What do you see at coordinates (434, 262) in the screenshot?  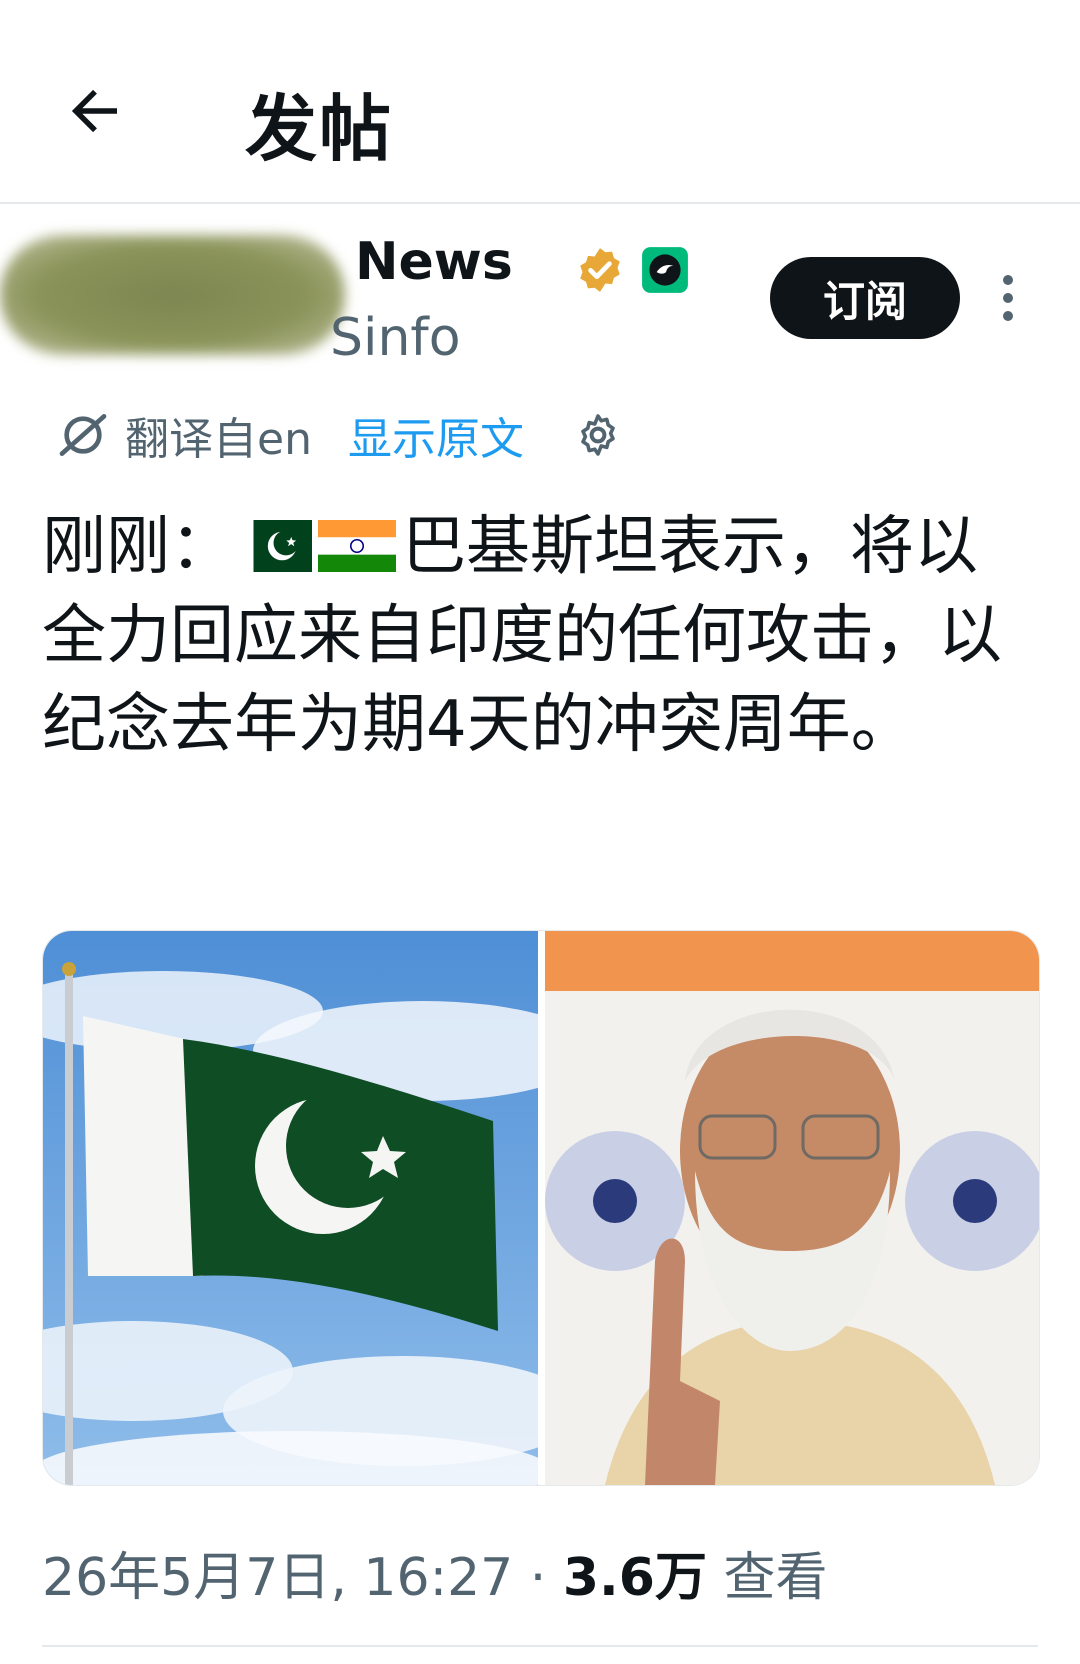 I see `account-name: News` at bounding box center [434, 262].